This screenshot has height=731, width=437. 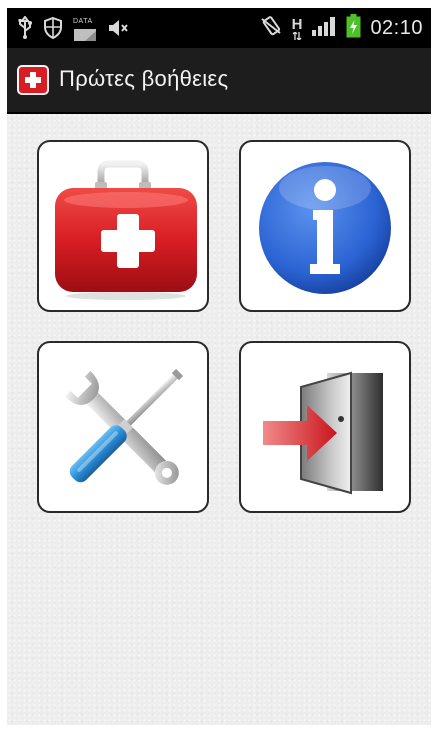 I want to click on network-type-label: H, so click(x=297, y=24).